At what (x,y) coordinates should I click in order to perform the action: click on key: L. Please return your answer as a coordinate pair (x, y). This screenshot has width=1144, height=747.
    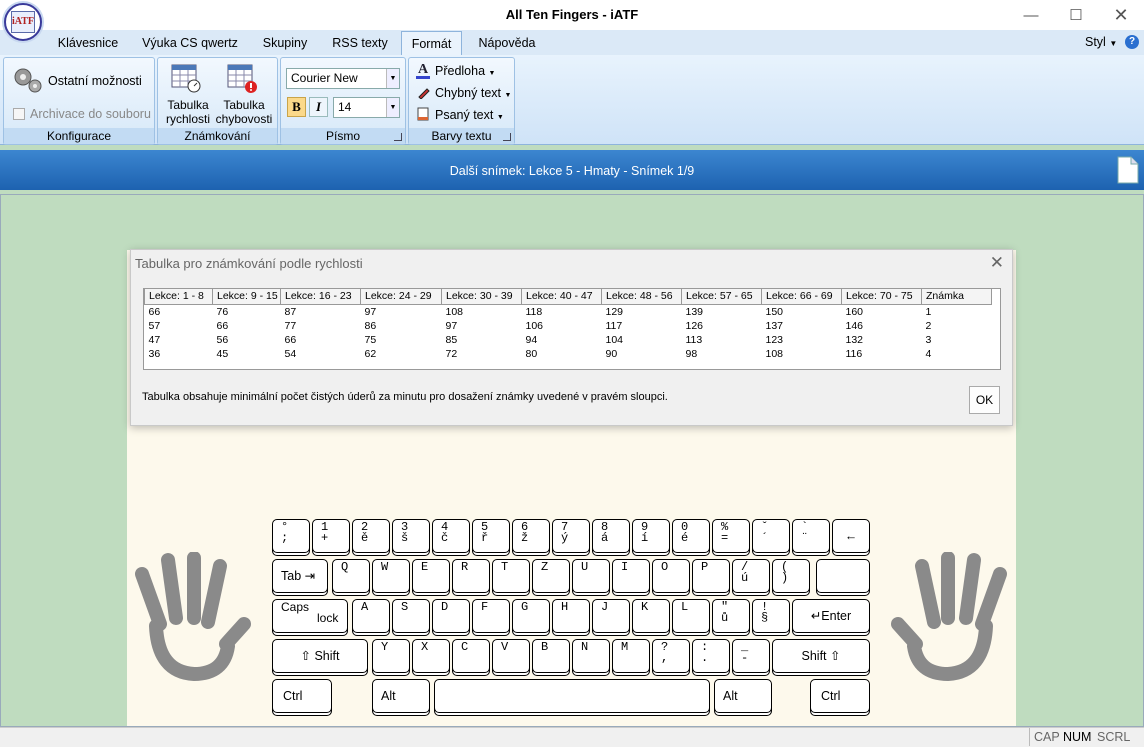
    Looking at the image, I should click on (691, 616).